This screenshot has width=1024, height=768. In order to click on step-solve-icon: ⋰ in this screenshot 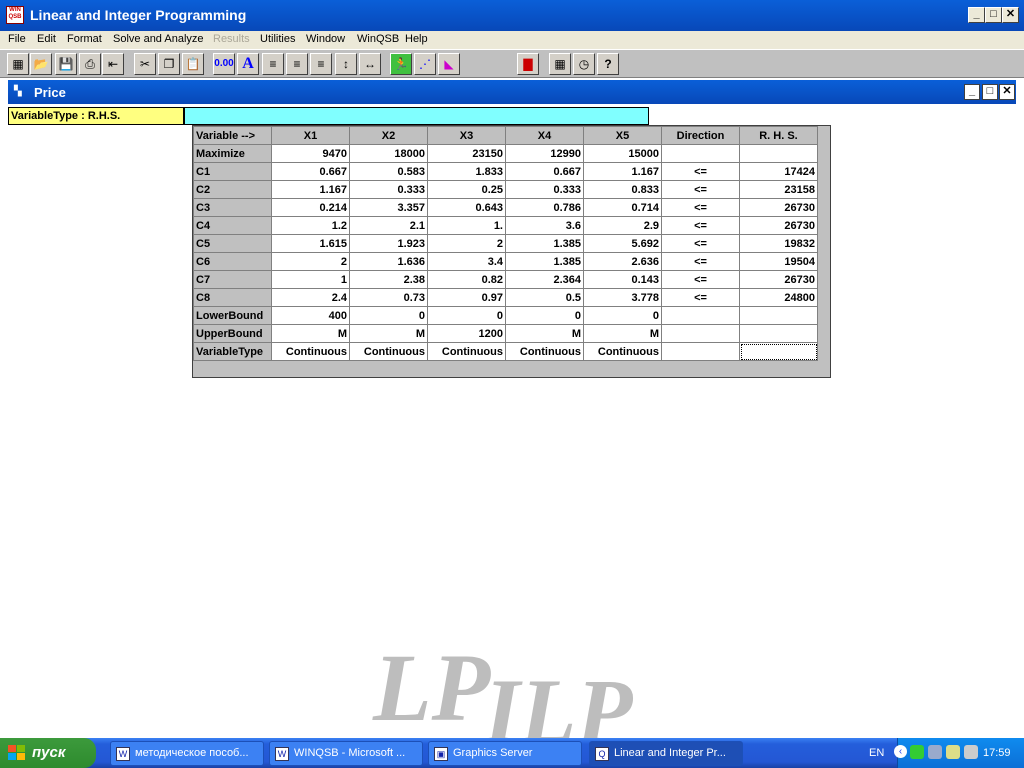, I will do `click(425, 64)`.